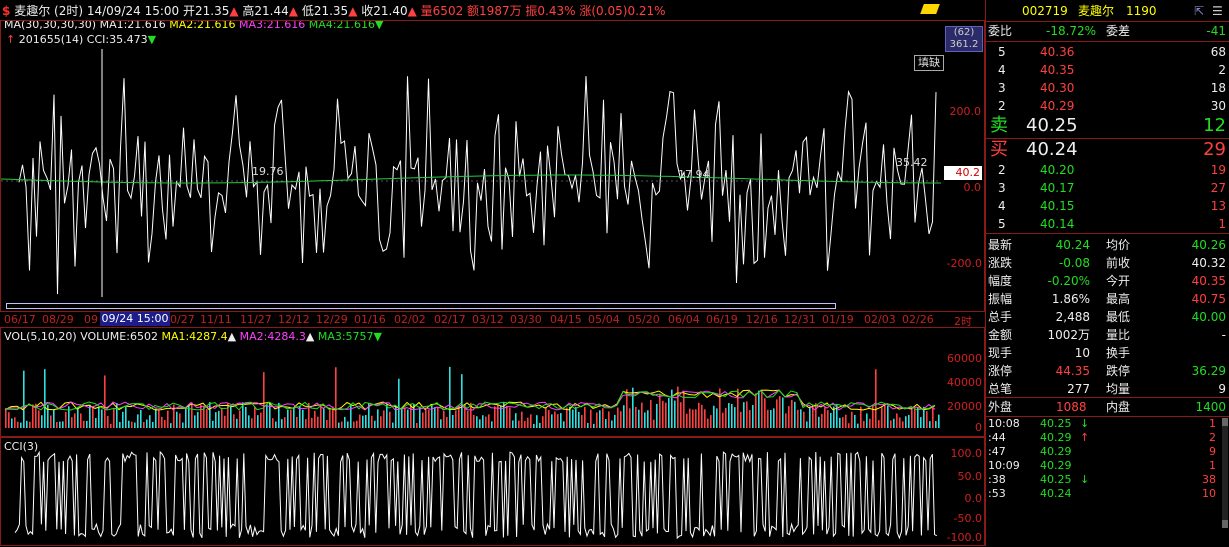 This screenshot has width=1229, height=547. I want to click on buy-order-row: 3 40.17 27, so click(1107, 188).